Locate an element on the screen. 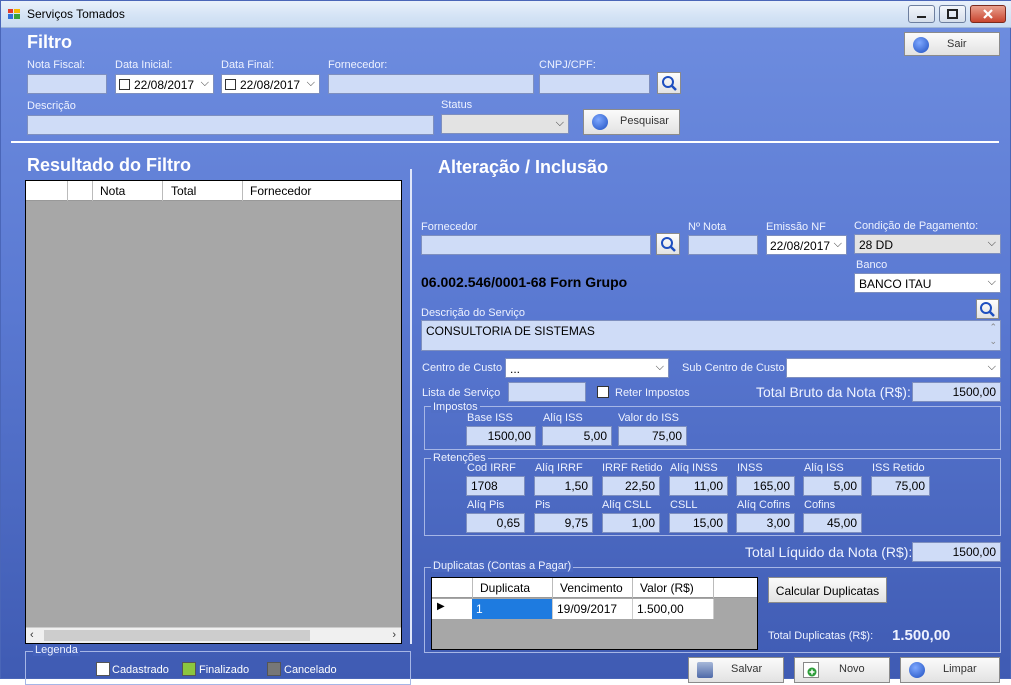  banco-select: BANCO ITAU ⌵ is located at coordinates (927, 283).